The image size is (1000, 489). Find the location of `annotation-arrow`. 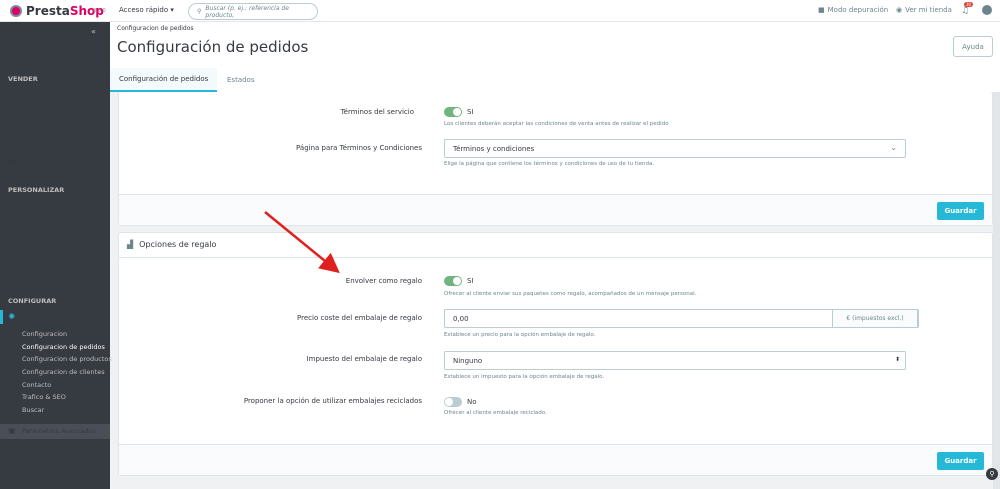

annotation-arrow is located at coordinates (302, 242).